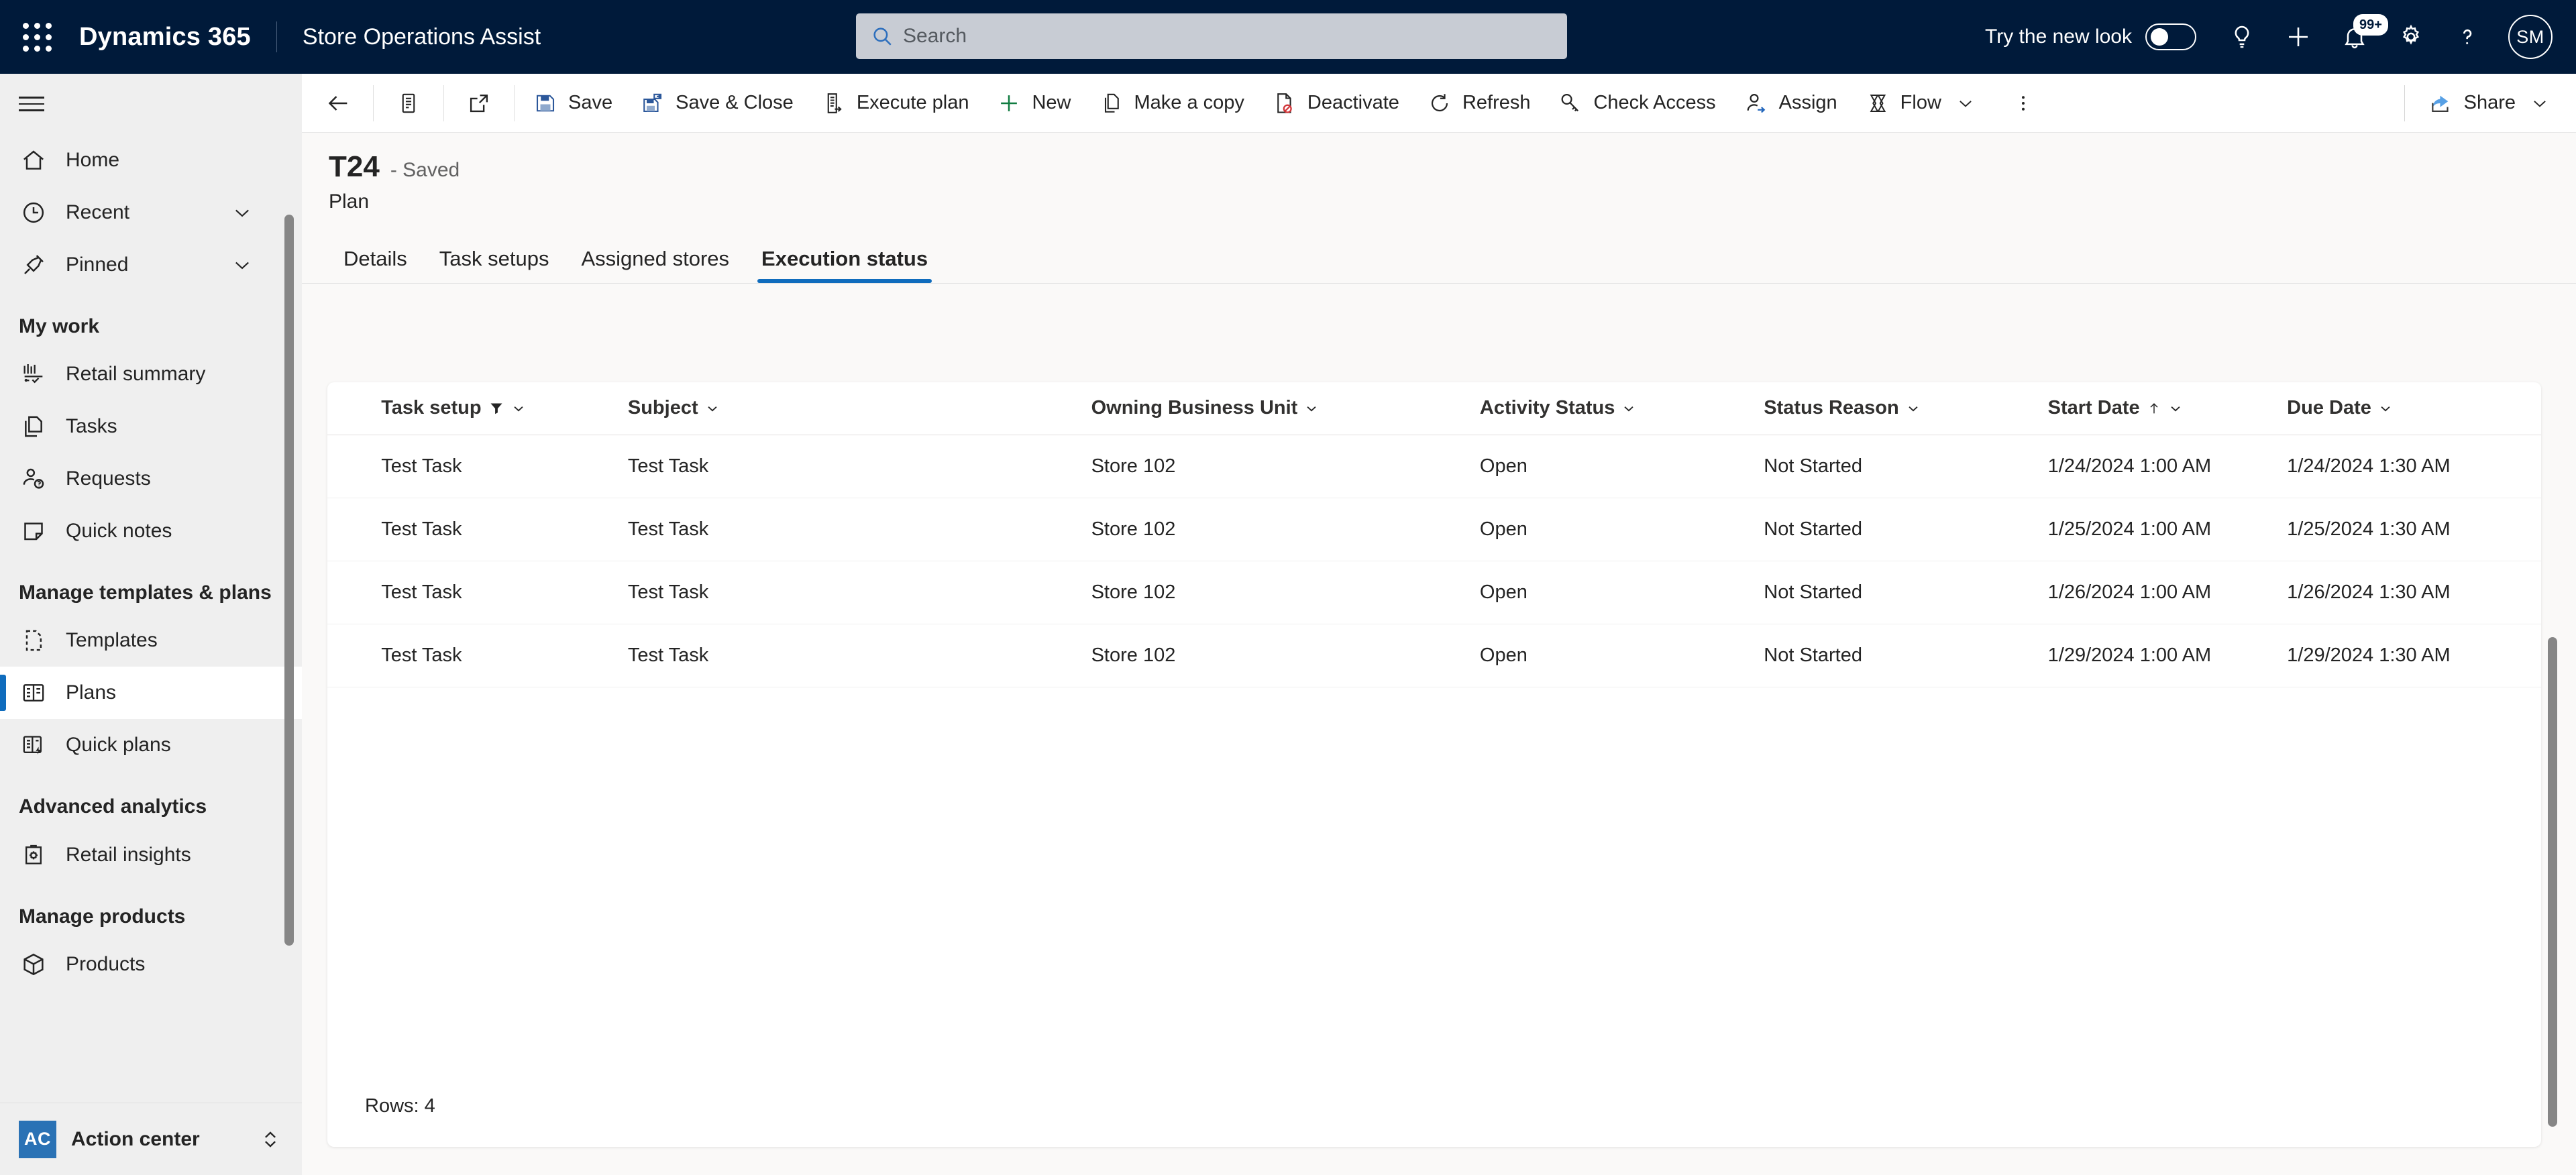 This screenshot has height=1175, width=2576. What do you see at coordinates (408, 103) in the screenshot?
I see `form-selector-button` at bounding box center [408, 103].